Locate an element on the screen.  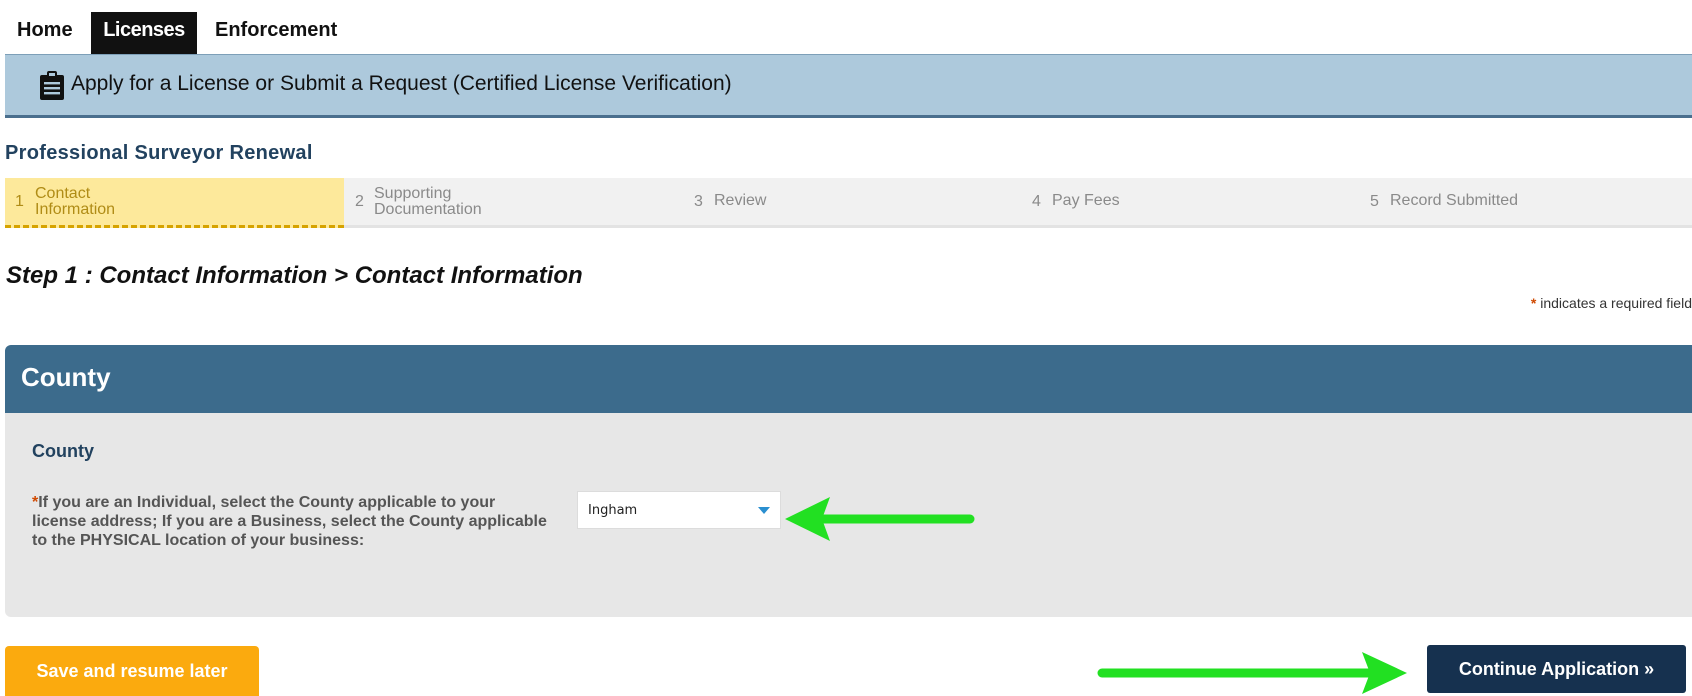
step-number: 3 is located at coordinates (698, 201).